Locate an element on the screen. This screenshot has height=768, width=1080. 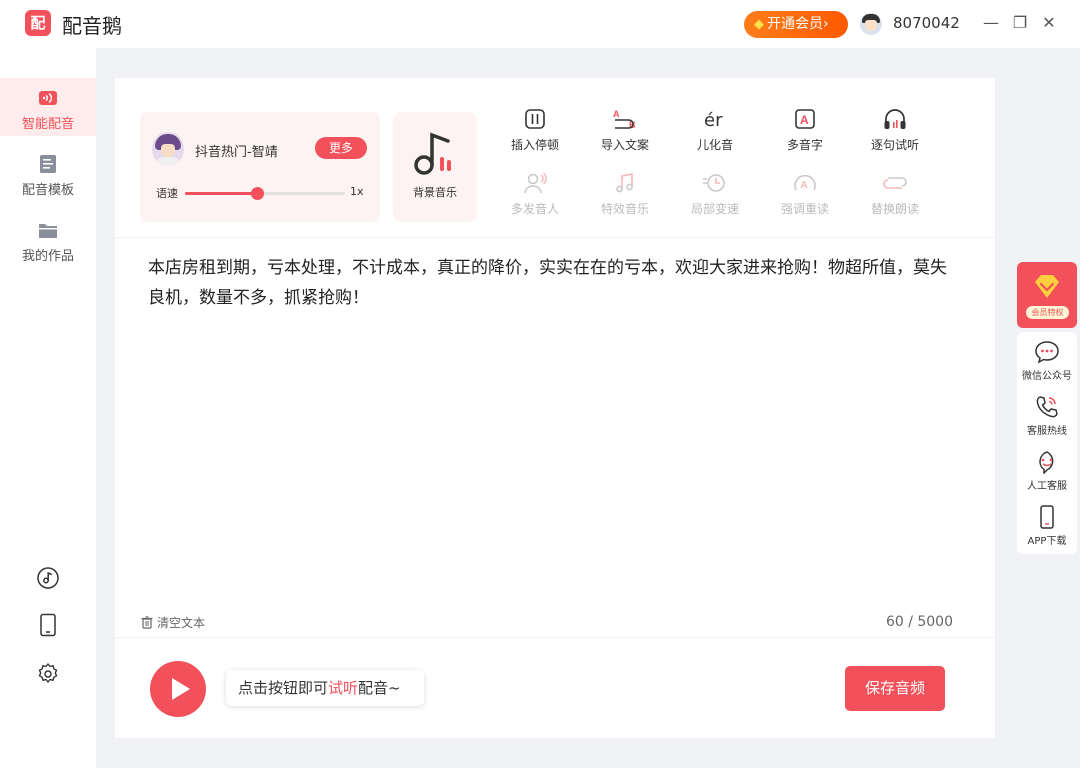
voice-name: 抖音热门-智靖 is located at coordinates (236, 152).